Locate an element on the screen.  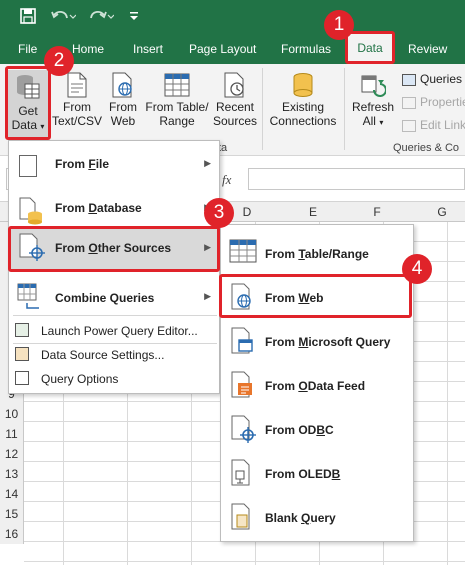
row-header: 15 is located at coordinates (12, 514).